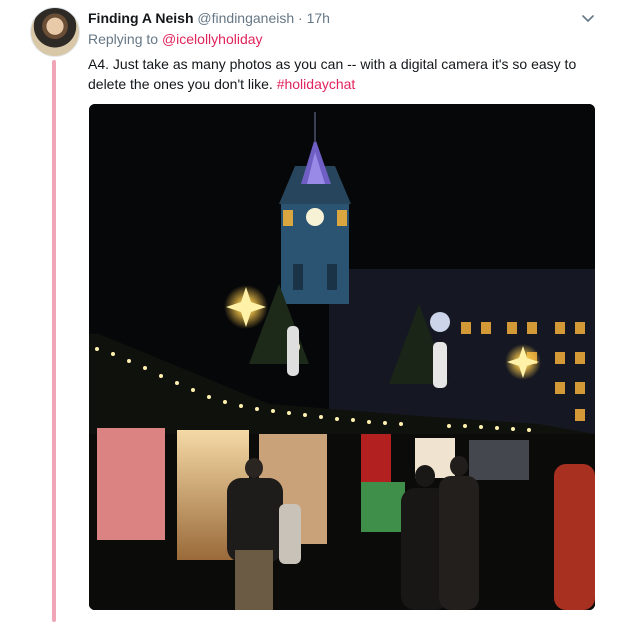 This screenshot has height=622, width=626. I want to click on tweet-header: Finding A Neish @findinganeish · 17h, so click(209, 18).